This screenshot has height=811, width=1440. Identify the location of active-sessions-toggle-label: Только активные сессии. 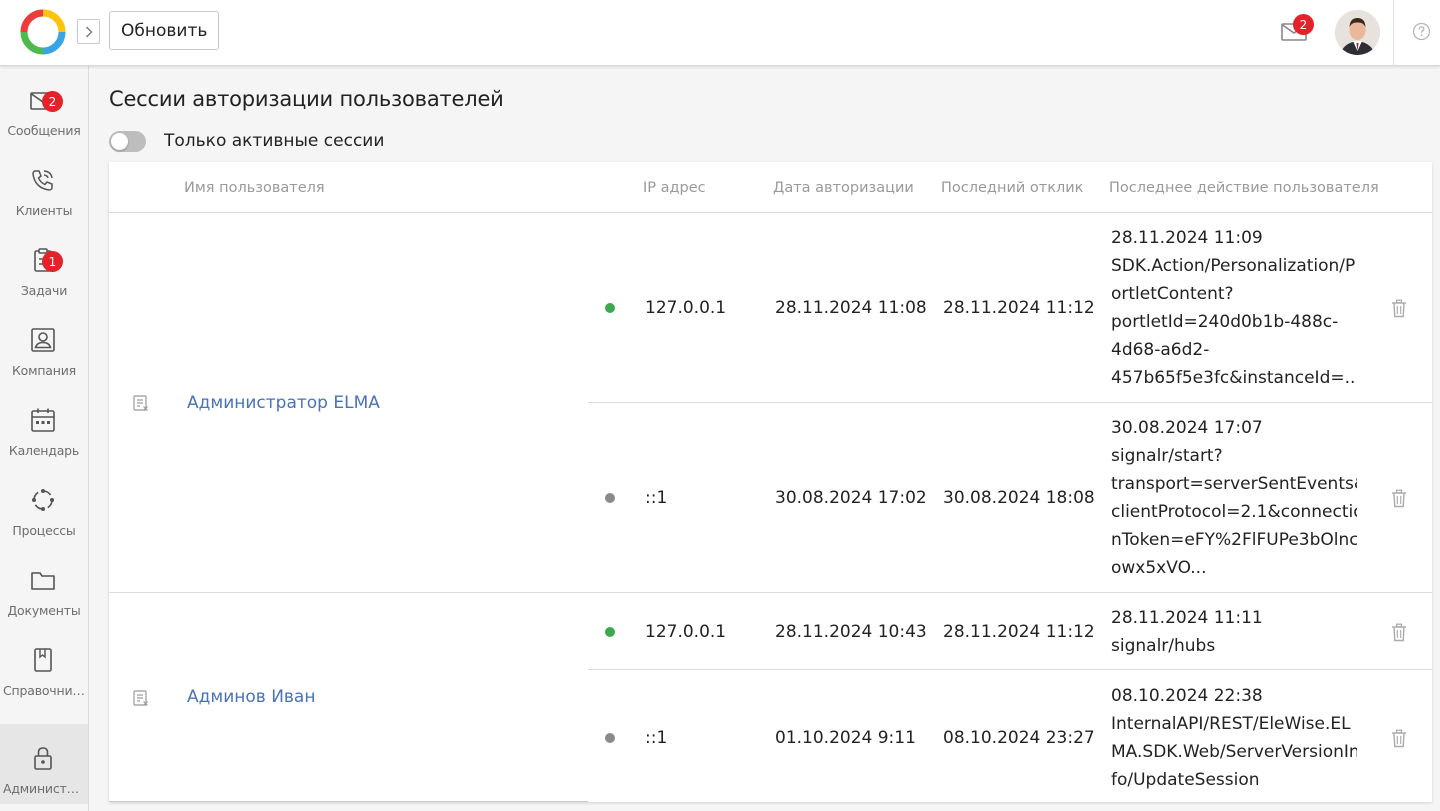
(274, 141).